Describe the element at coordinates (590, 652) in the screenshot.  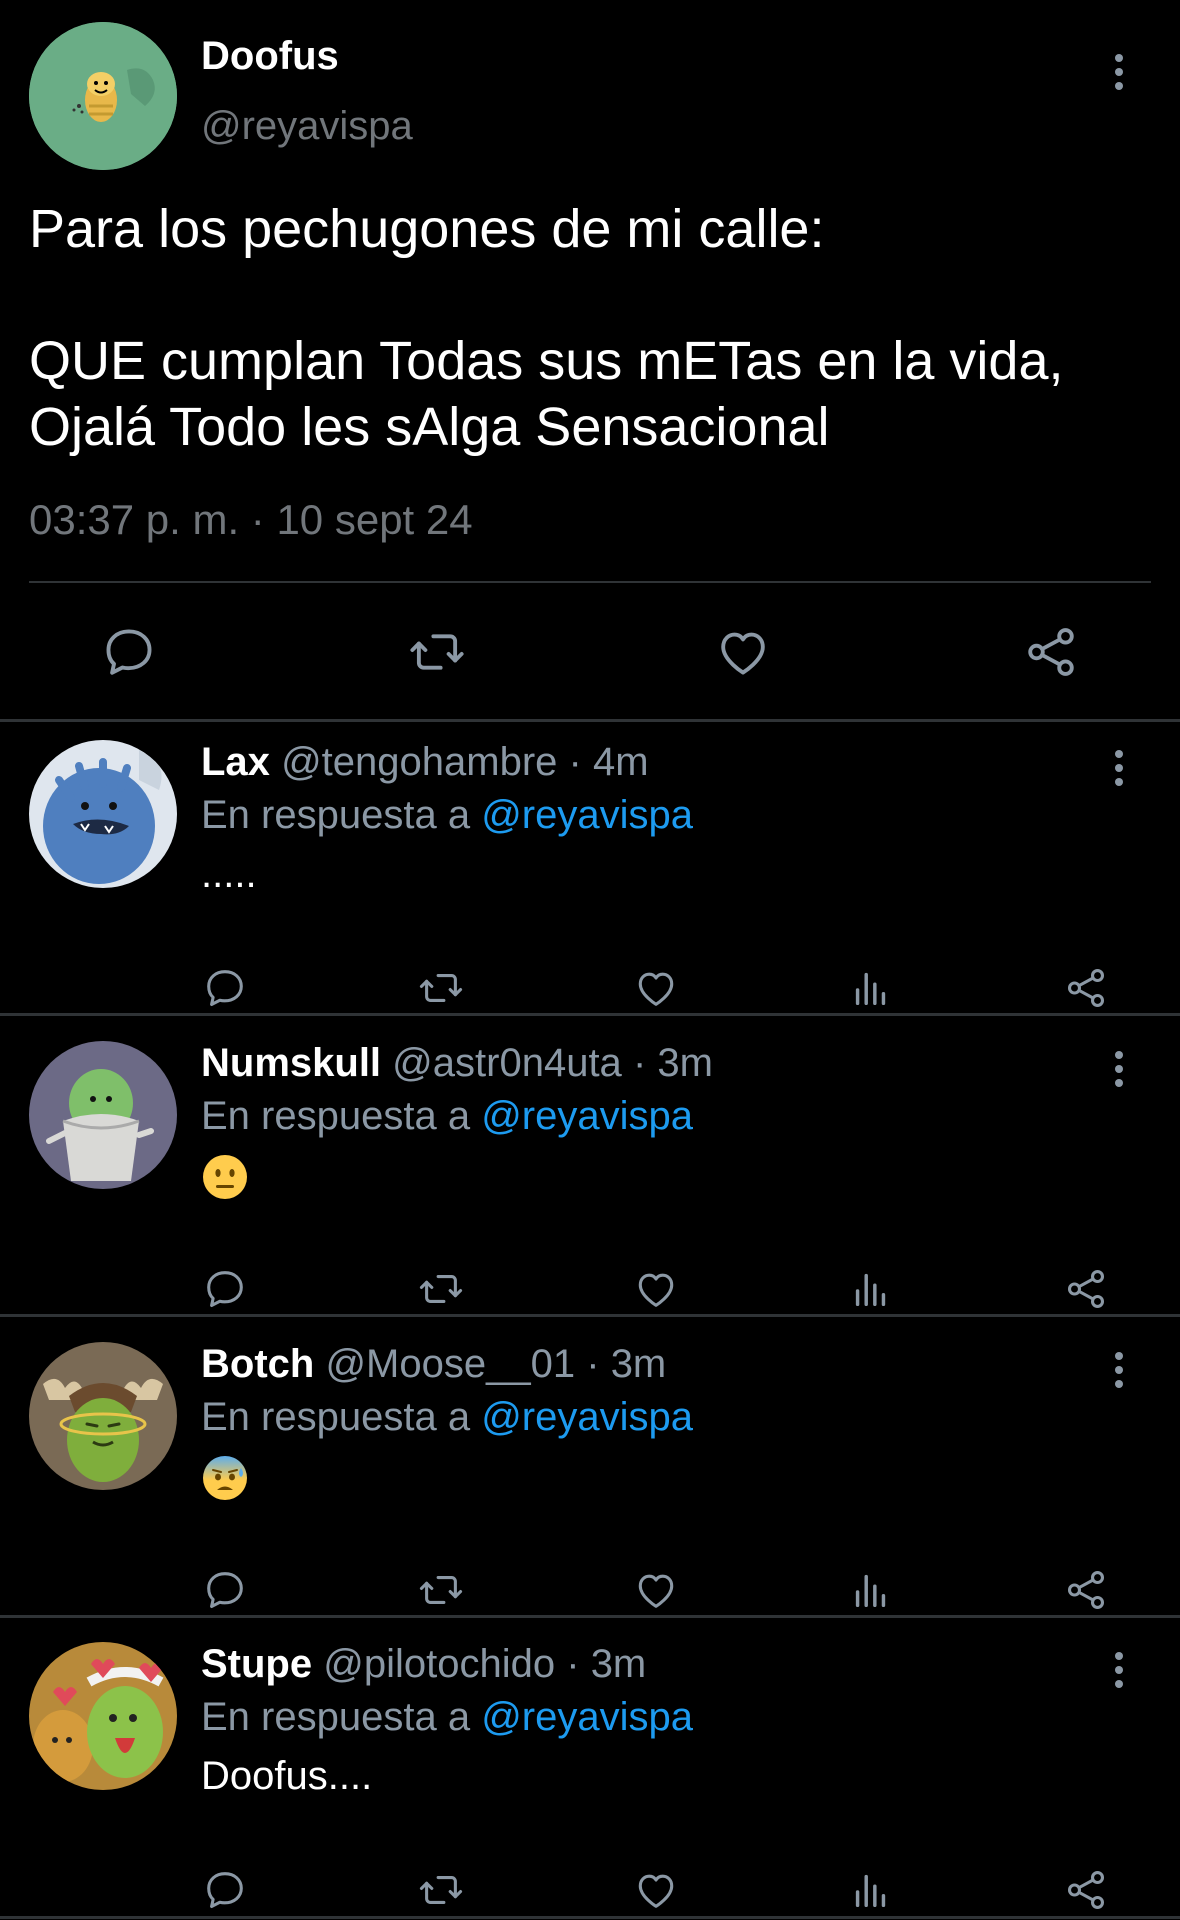
I see `tweet-action-bar` at that location.